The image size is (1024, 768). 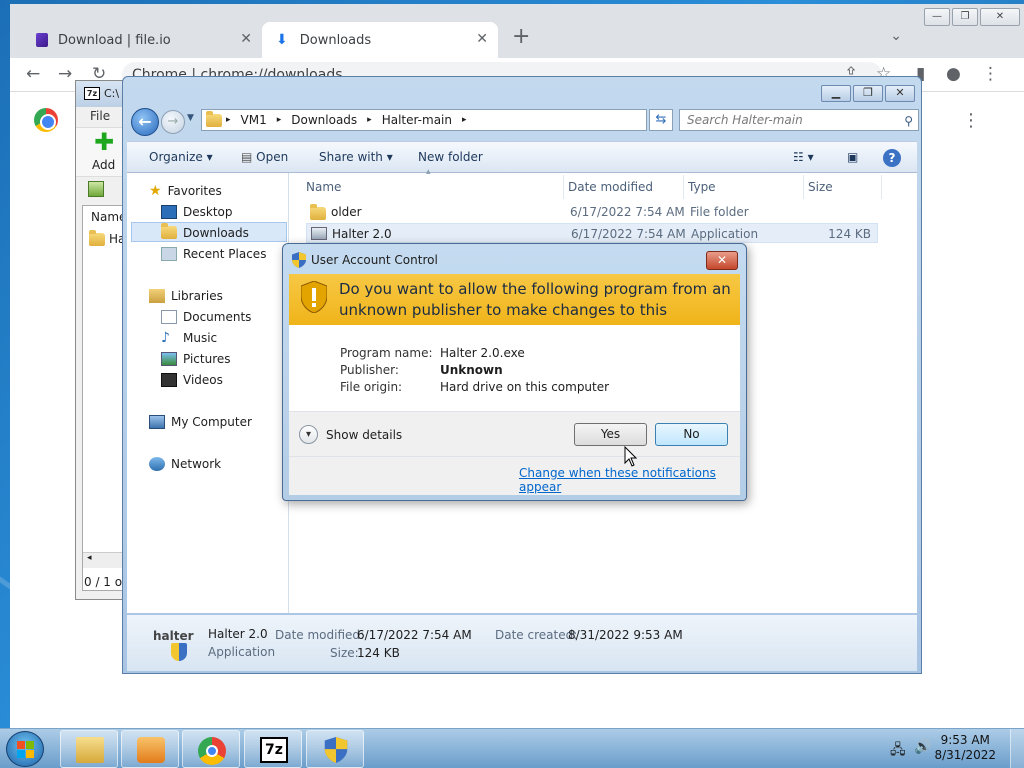 I want to click on desktop-icon, so click(x=169, y=211).